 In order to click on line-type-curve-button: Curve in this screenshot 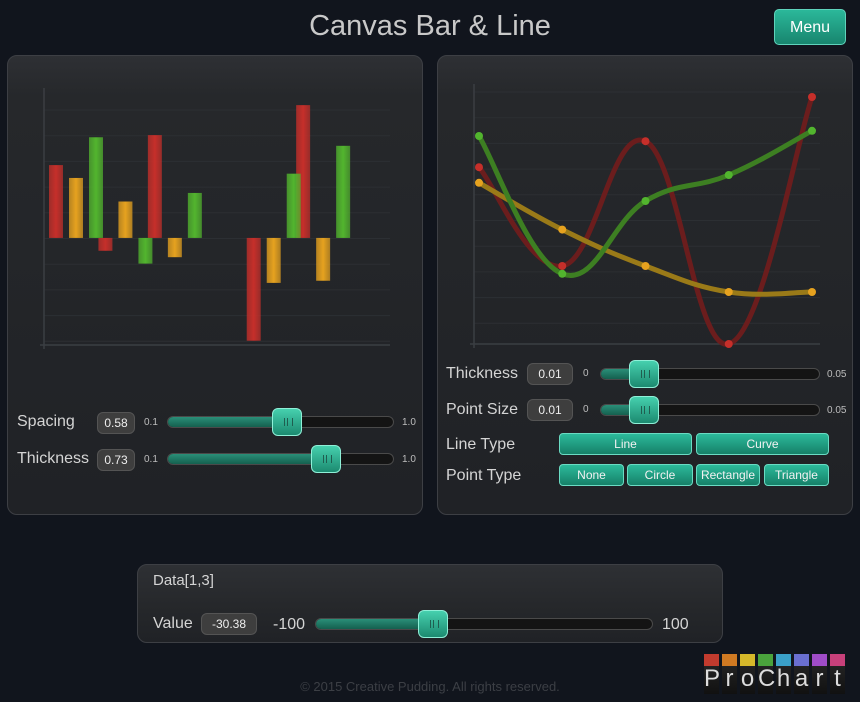, I will do `click(762, 444)`.